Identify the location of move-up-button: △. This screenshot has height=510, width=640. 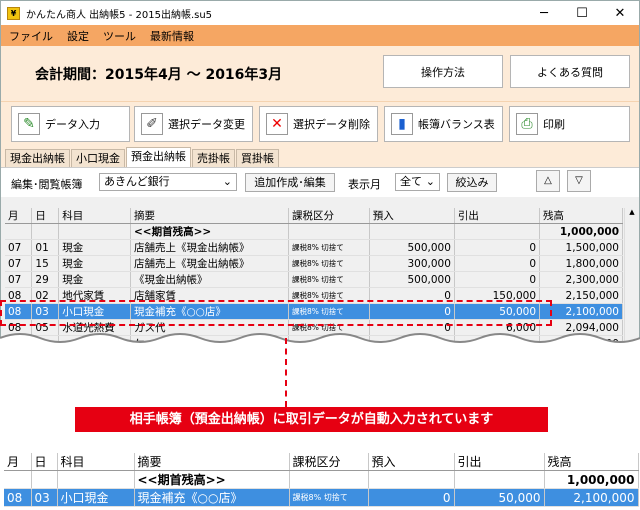
(548, 181).